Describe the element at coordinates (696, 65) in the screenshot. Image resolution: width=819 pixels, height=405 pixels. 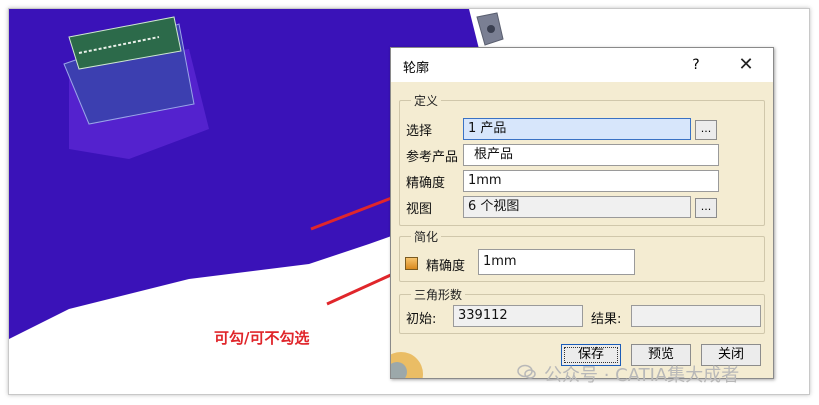
I see `help-button: ?` at that location.